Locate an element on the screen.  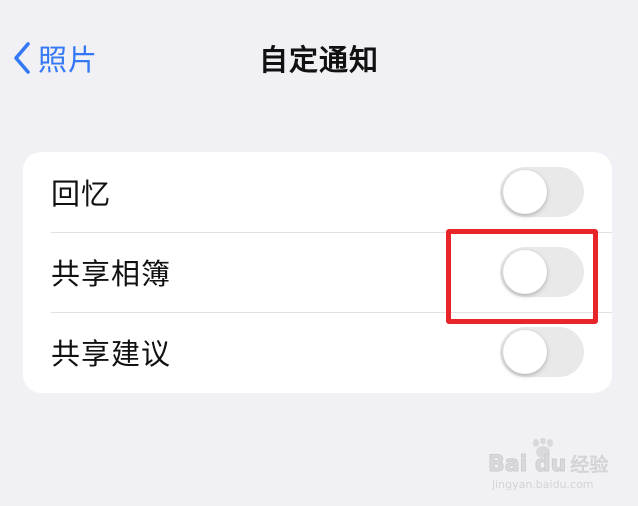
baidu-jingyan-watermark: Bai du 经验 jingyan.baidu.com is located at coordinates (557, 465).